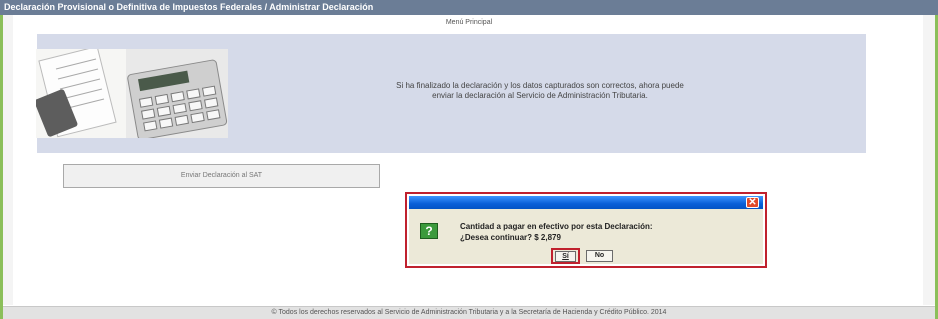 The height and width of the screenshot is (319, 938). What do you see at coordinates (221, 176) in the screenshot?
I see `send-declaration-button: Enviar Declaración al SAT` at bounding box center [221, 176].